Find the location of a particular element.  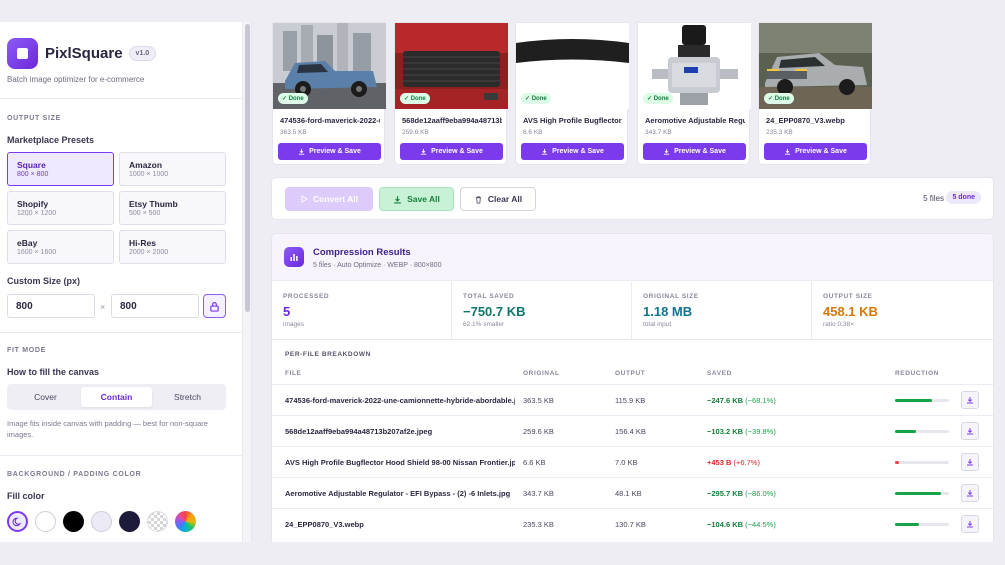

preset-dims: 1200 × 1200 is located at coordinates (37, 213).